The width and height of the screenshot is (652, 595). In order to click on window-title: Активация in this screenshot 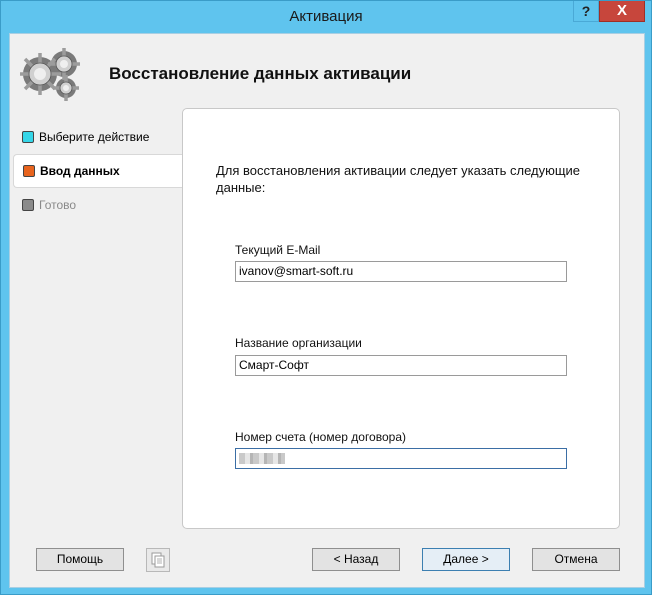, I will do `click(326, 16)`.